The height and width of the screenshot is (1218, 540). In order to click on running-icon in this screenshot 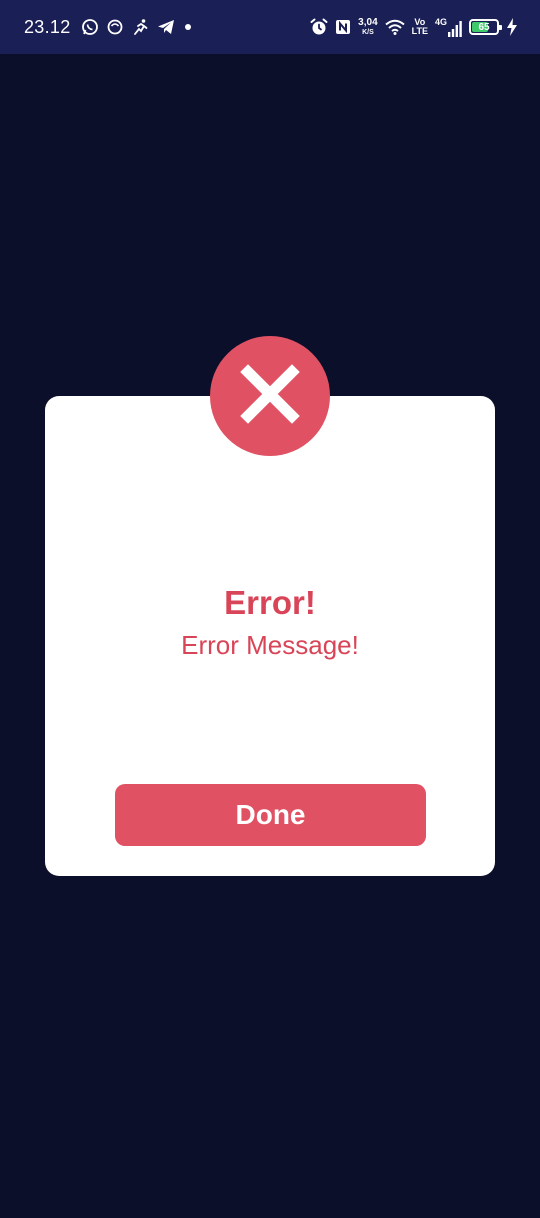, I will do `click(140, 27)`.